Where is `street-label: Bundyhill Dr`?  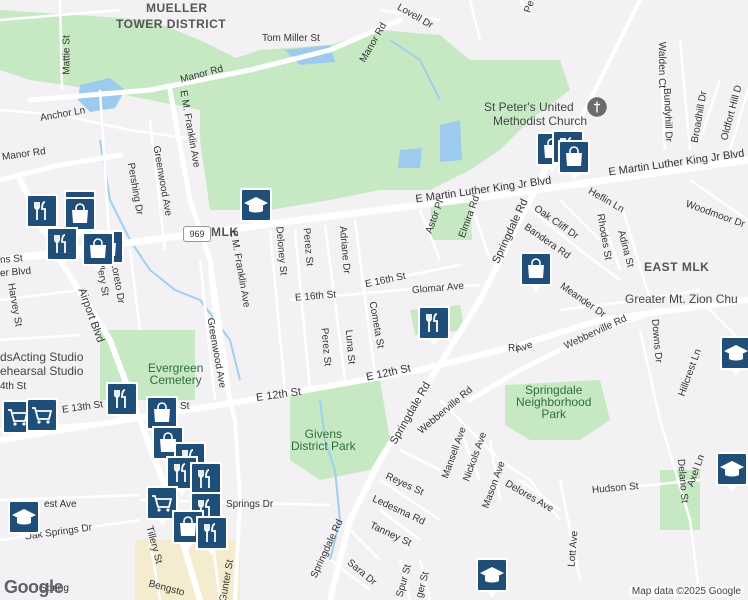
street-label: Bundyhill Dr is located at coordinates (667, 115).